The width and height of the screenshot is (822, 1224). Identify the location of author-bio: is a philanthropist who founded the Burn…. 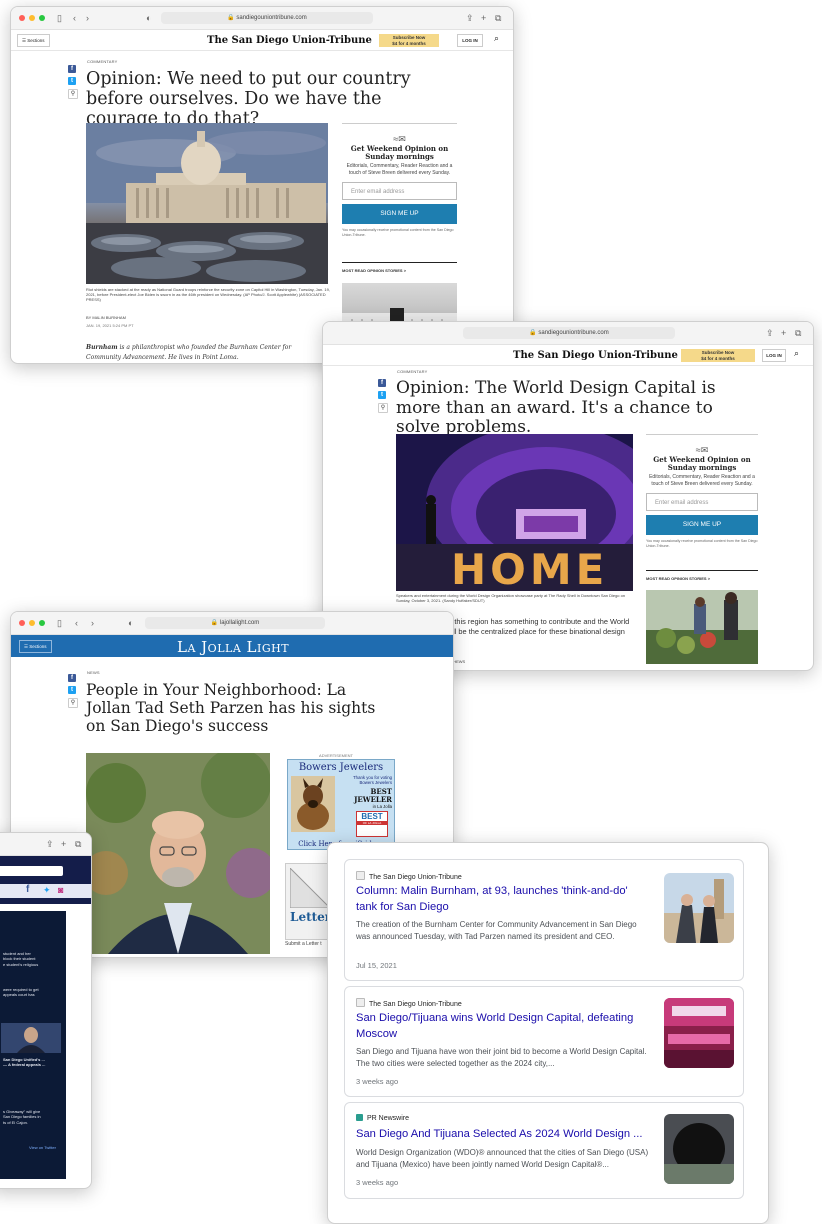
(189, 352).